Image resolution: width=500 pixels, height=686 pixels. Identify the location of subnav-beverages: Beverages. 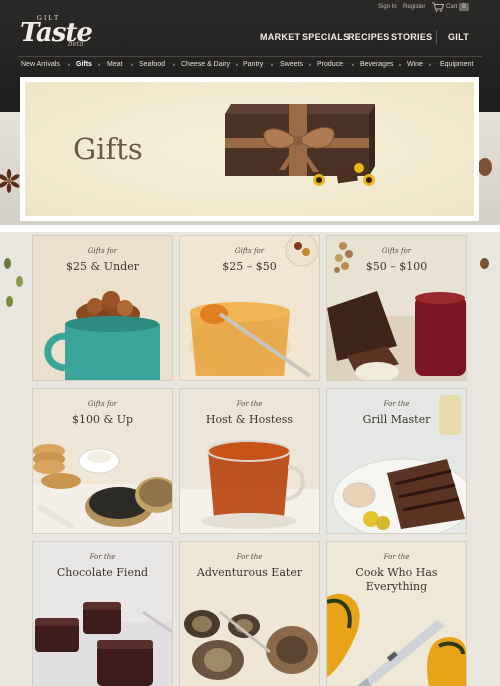
(376, 64).